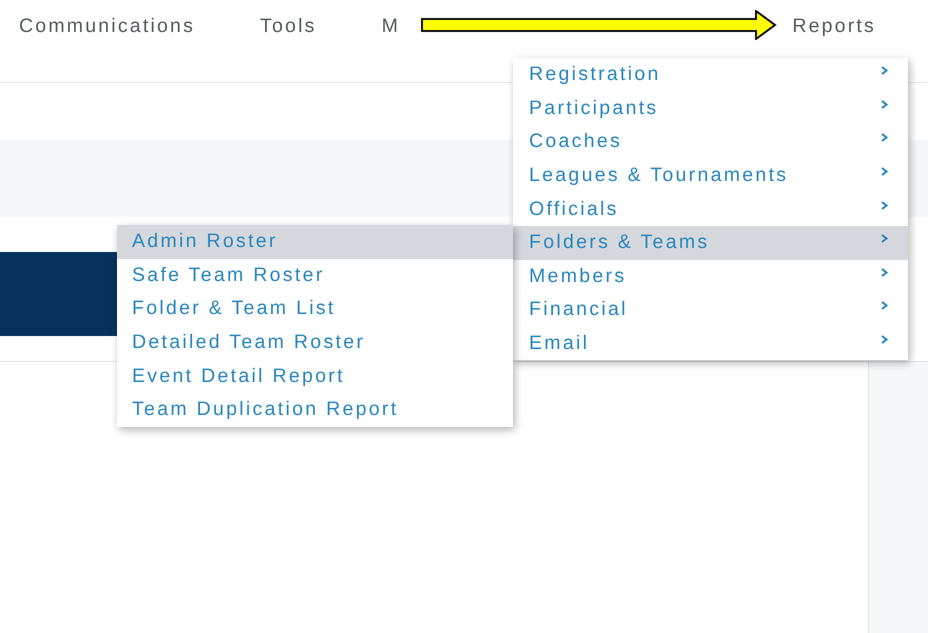 This screenshot has height=633, width=928. I want to click on menu-item: Admin Roster, so click(315, 242).